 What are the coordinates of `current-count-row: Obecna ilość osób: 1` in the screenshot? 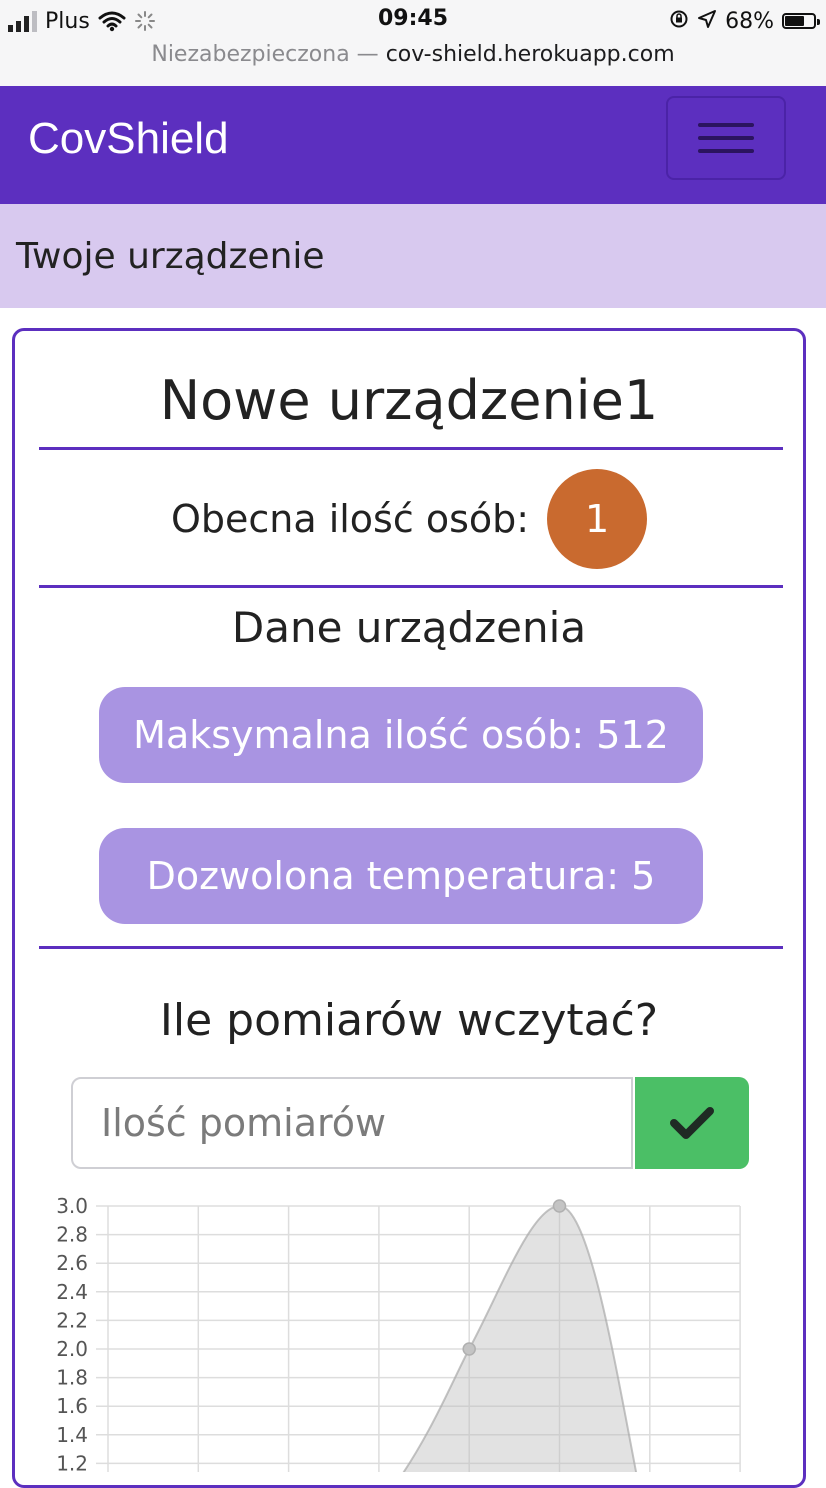 It's located at (409, 519).